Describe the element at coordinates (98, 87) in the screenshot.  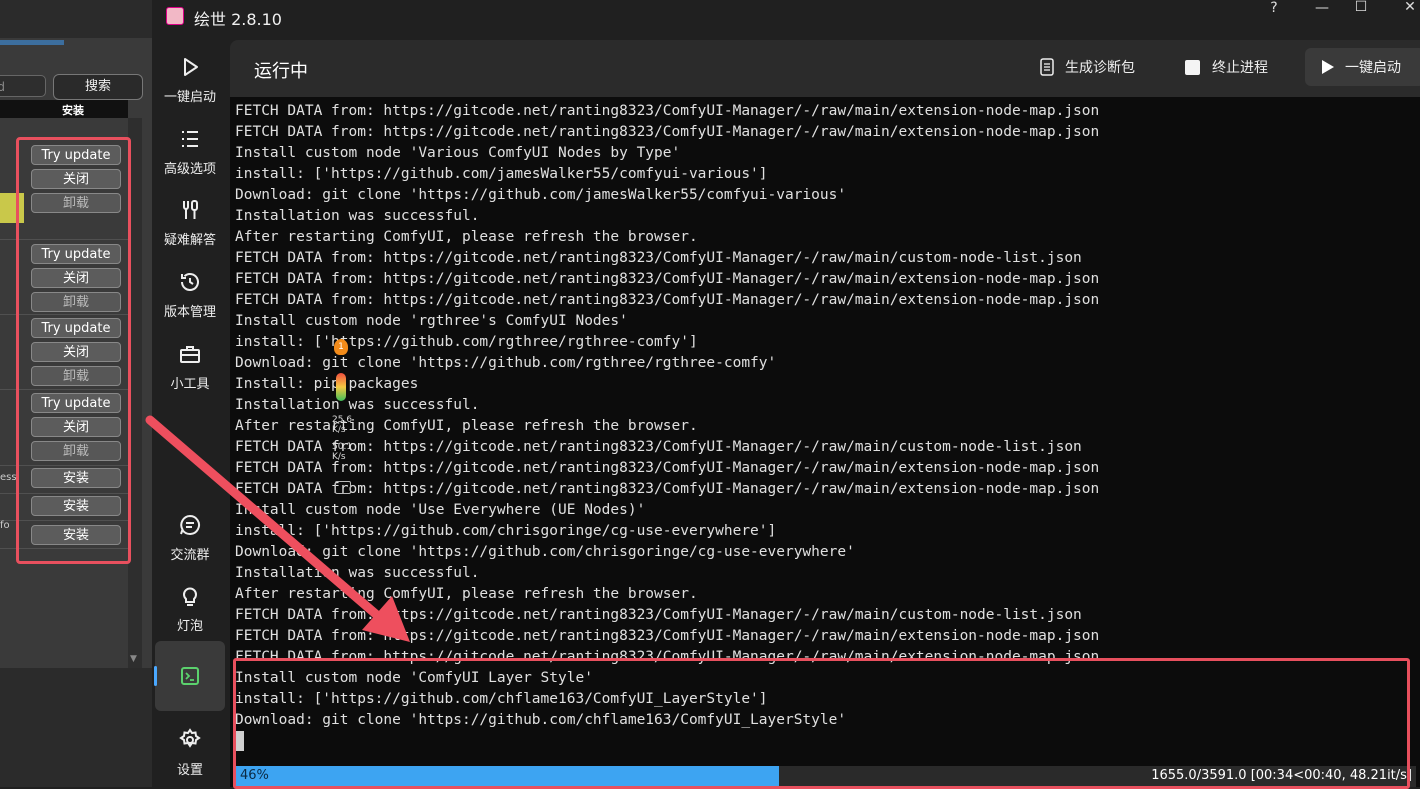
I see `background-search-button: 搜索` at that location.